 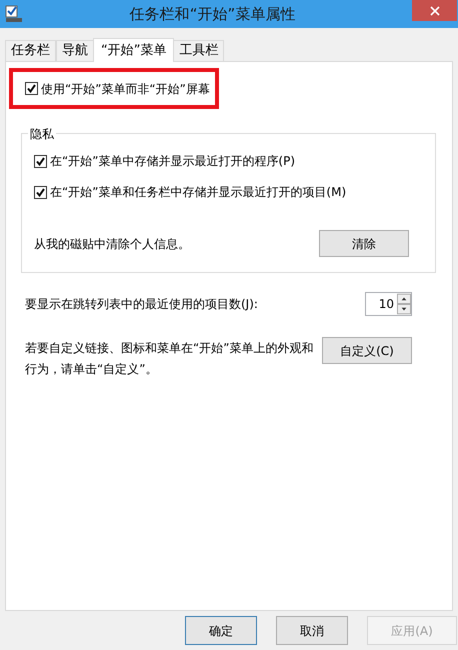 I want to click on checkbox-label: 在“开始”菜单和任务栏中存储并显示最近打开的项目(M), so click(x=198, y=192).